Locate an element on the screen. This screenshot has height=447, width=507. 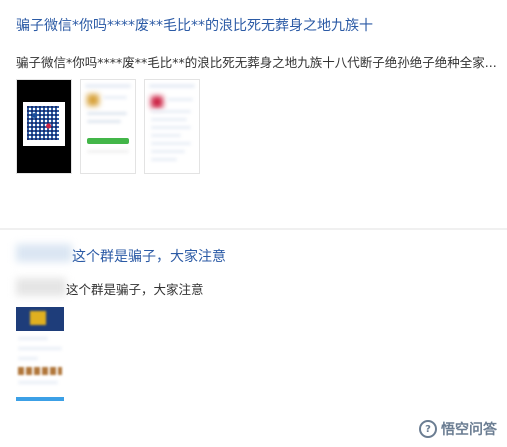
post-excerpt: 这个群是骗子，大家注意 is located at coordinates (135, 288).